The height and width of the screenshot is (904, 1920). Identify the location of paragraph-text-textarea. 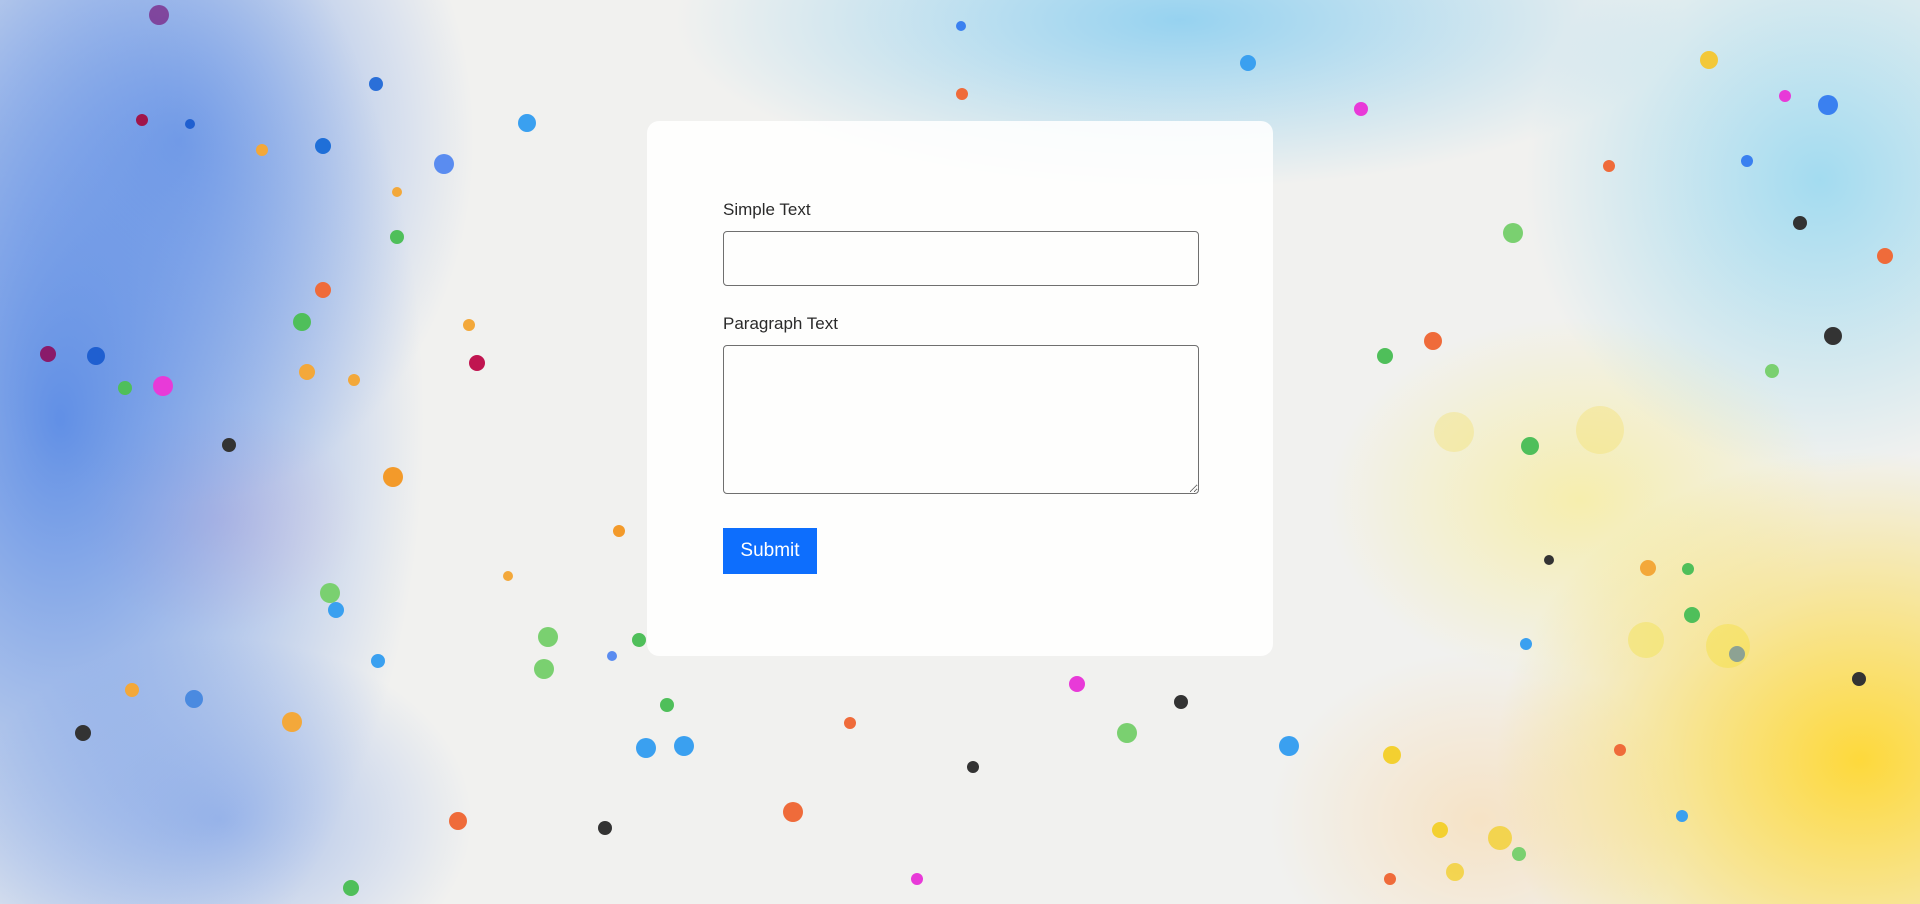
(961, 419).